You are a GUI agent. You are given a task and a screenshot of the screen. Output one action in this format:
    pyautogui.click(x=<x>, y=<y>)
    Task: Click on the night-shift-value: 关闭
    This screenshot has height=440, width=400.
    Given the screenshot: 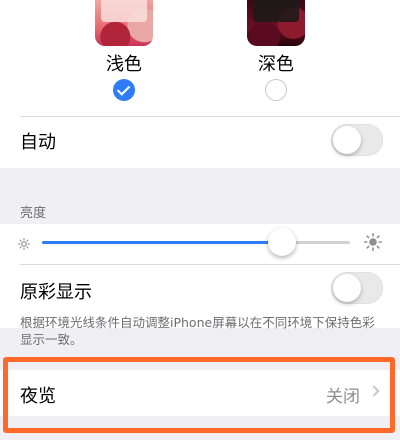 What is the action you would take?
    pyautogui.click(x=343, y=397)
    